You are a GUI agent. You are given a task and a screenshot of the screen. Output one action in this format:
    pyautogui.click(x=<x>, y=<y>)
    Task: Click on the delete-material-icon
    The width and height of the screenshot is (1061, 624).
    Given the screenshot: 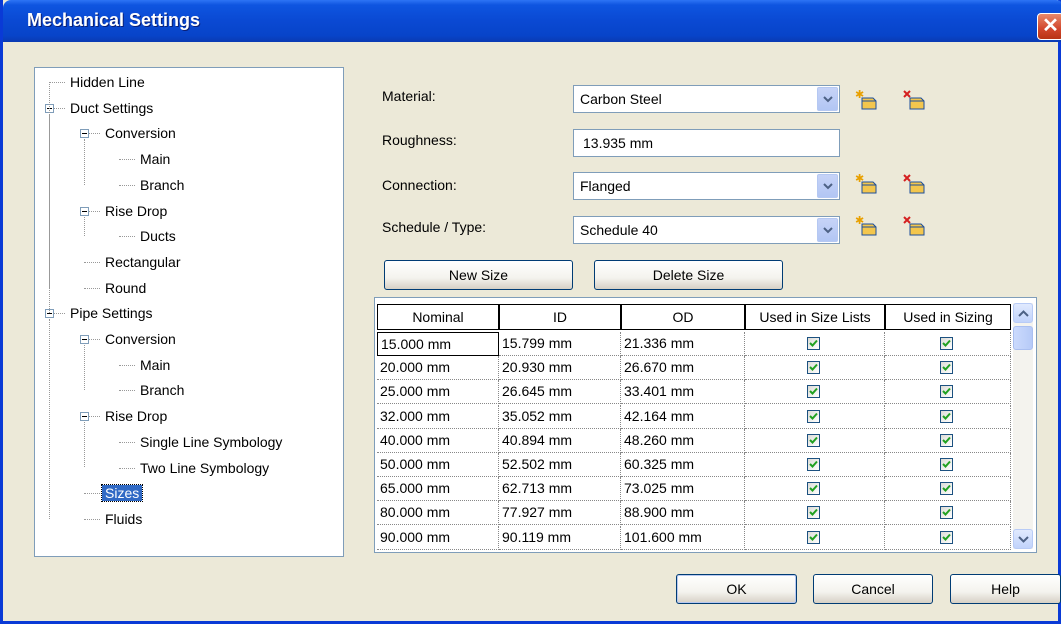 What is the action you would take?
    pyautogui.click(x=916, y=100)
    